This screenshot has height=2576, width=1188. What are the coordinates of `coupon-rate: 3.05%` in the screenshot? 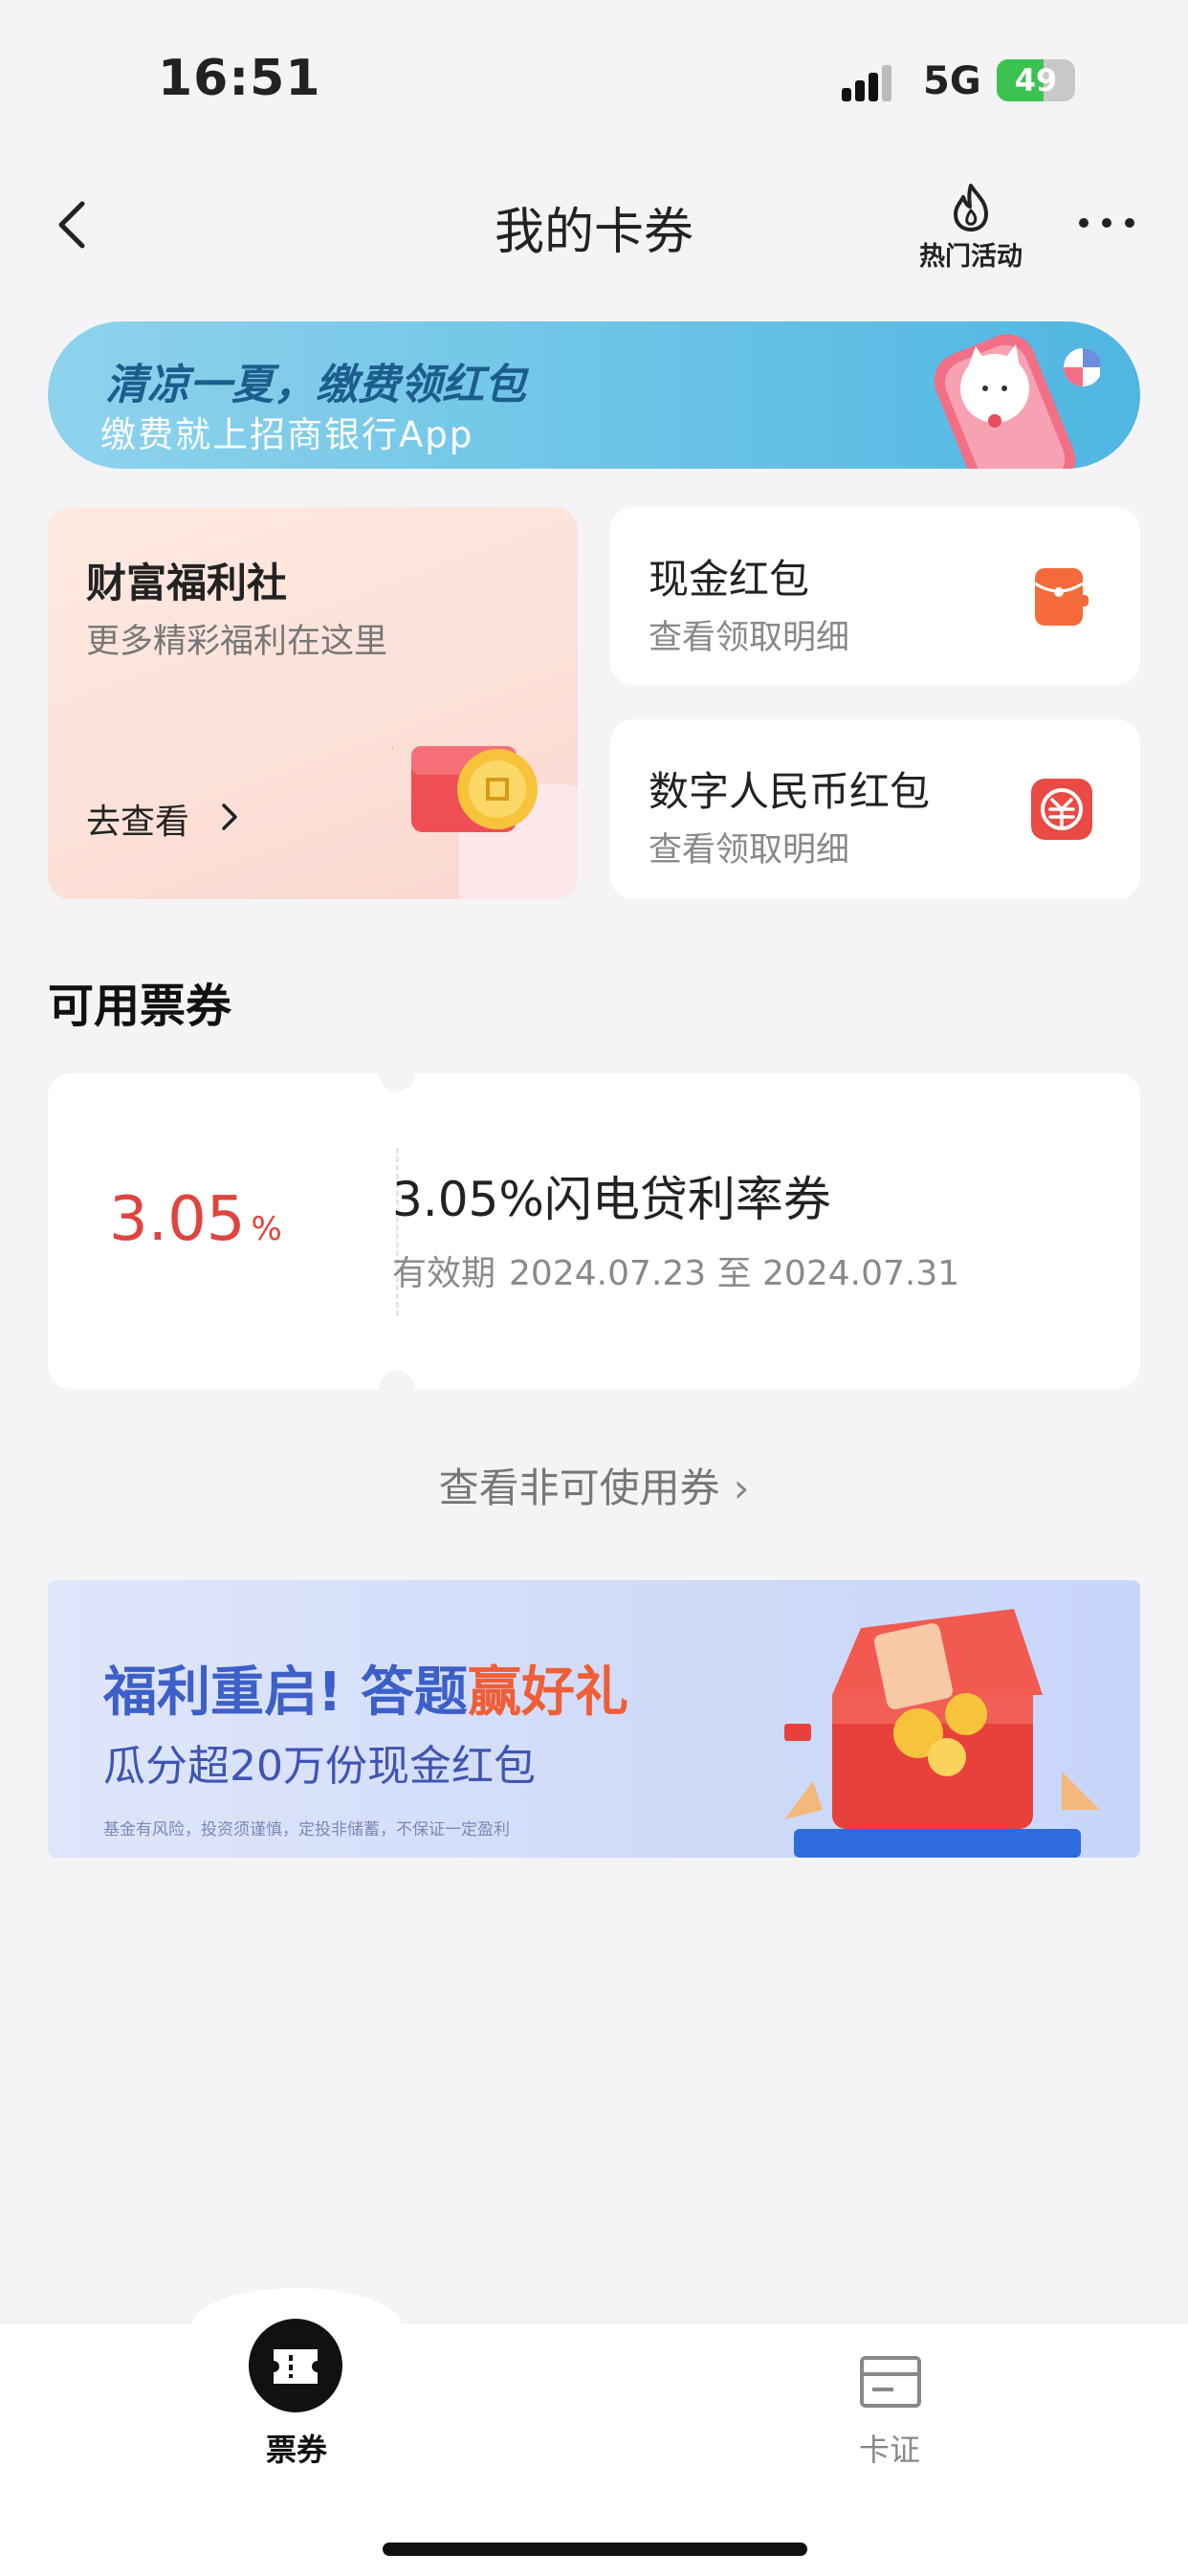 It's located at (195, 1219).